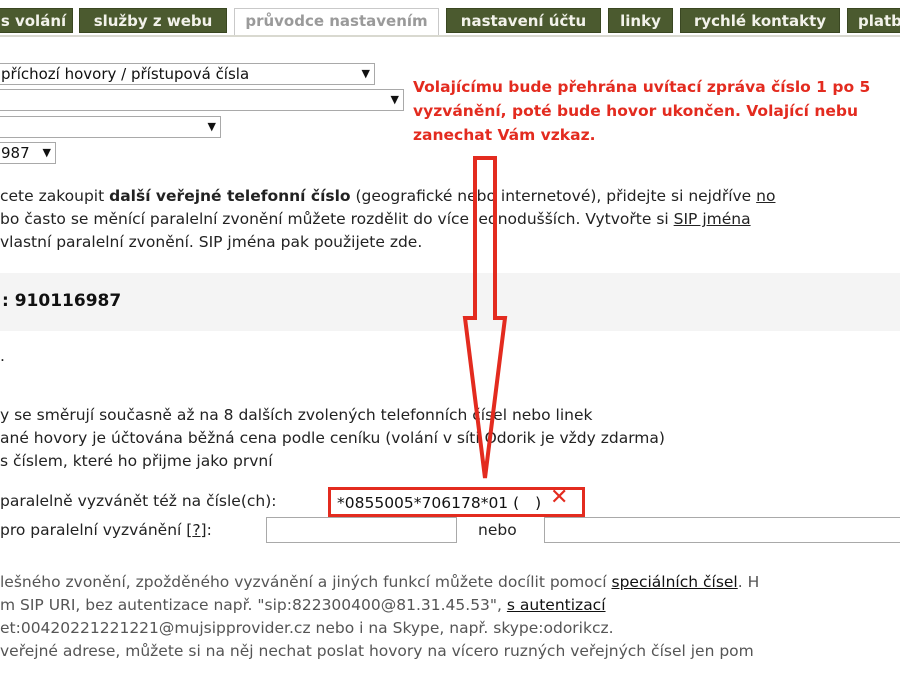 The width and height of the screenshot is (900, 700). Describe the element at coordinates (485, 317) in the screenshot. I see `annotation-arrow-icon` at that location.